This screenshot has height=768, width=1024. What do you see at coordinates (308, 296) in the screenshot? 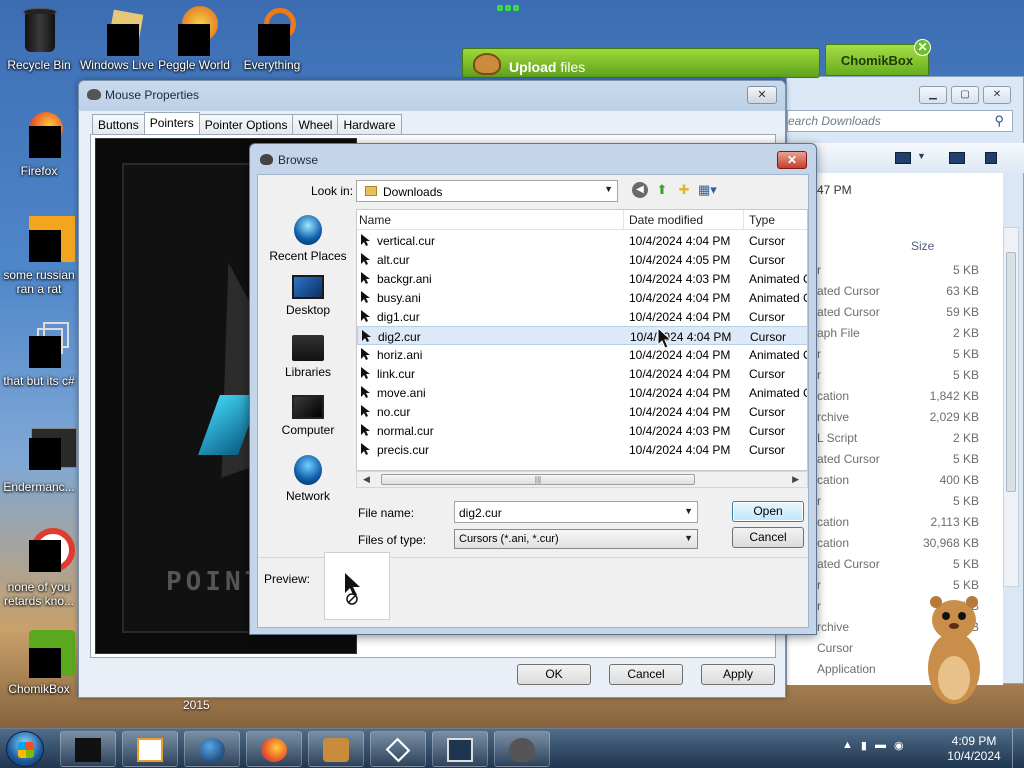
I see `place-desktop: Desktop` at bounding box center [308, 296].